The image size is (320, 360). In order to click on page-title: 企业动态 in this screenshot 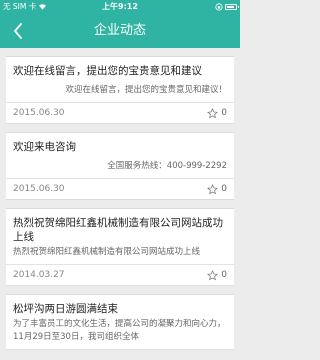, I will do `click(119, 30)`.